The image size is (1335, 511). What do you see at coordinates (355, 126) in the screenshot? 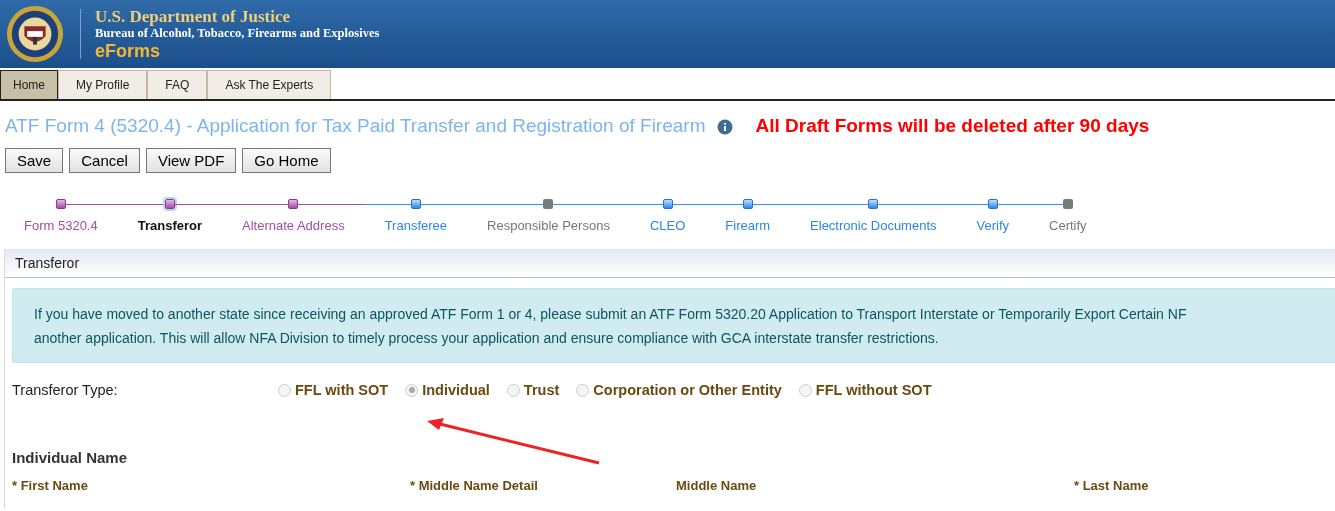
I see `page-title: ATF Form 4 (5320.4) - Application for Tax Paid Transfer and Registration of Firearm` at bounding box center [355, 126].